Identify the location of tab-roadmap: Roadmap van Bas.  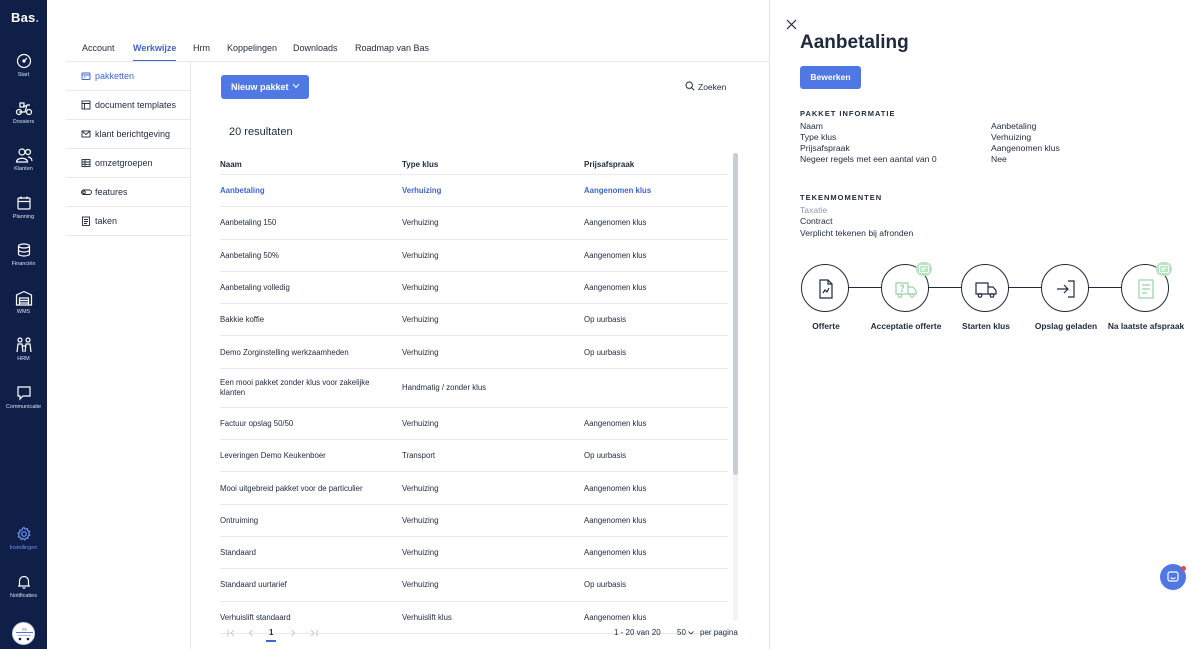
(392, 48).